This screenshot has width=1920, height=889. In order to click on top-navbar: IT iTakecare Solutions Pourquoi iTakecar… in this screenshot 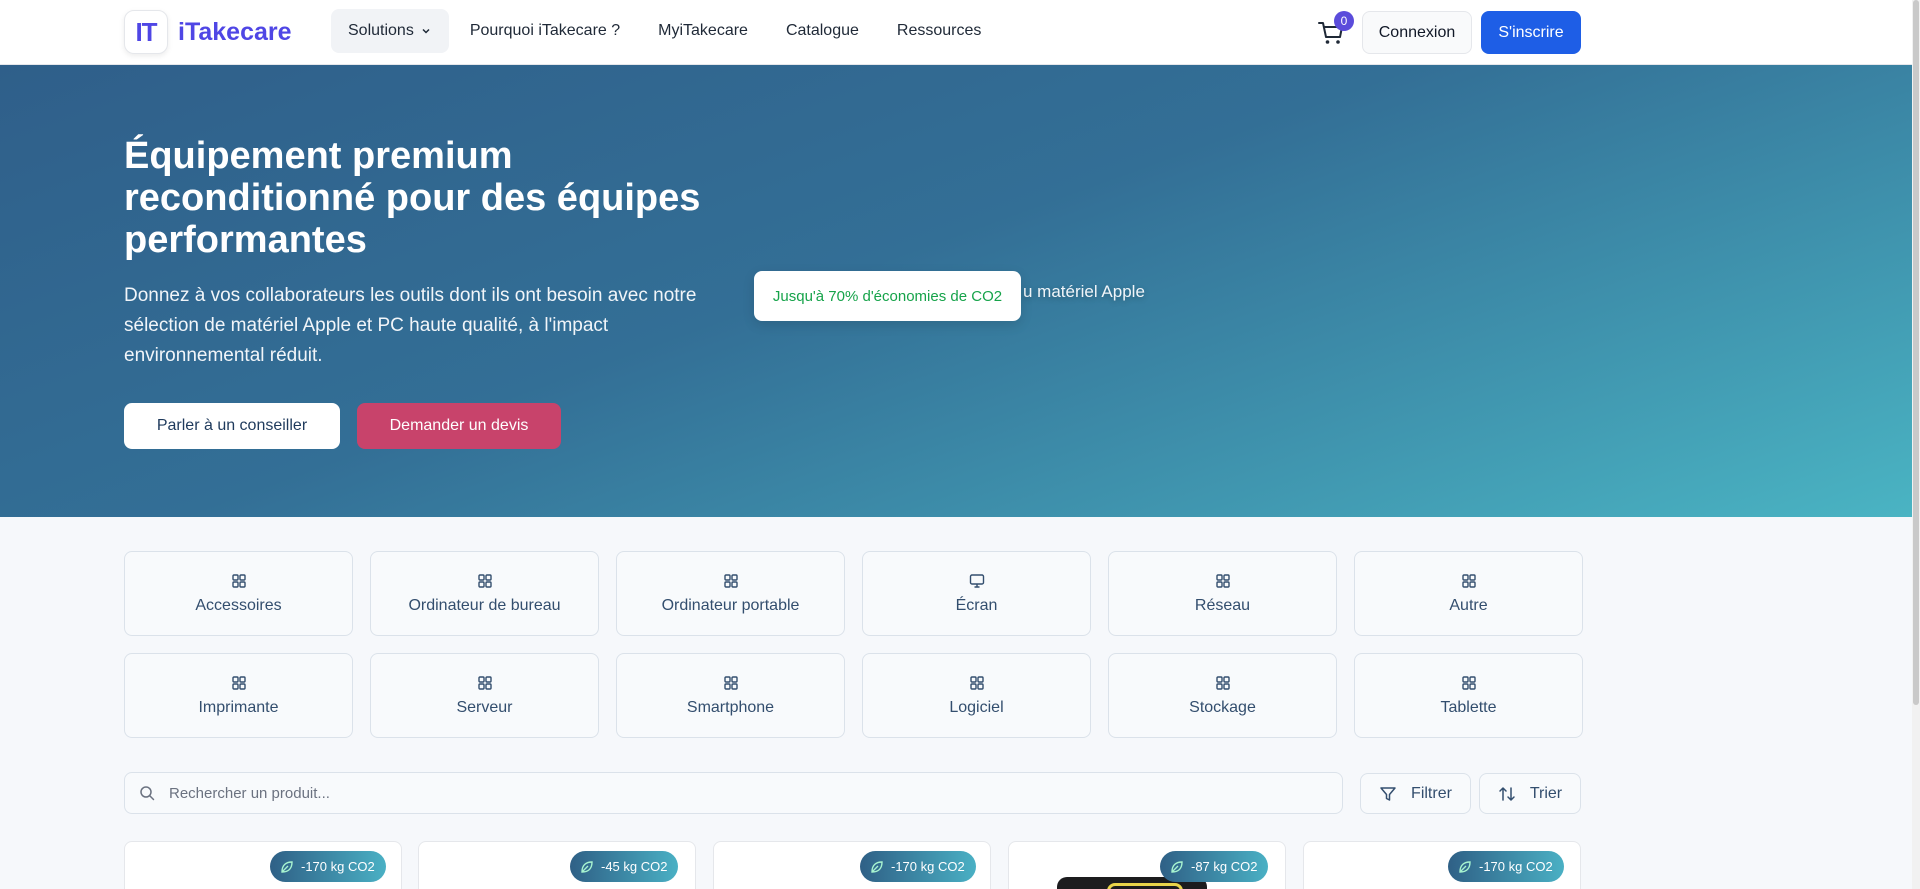, I will do `click(960, 32)`.